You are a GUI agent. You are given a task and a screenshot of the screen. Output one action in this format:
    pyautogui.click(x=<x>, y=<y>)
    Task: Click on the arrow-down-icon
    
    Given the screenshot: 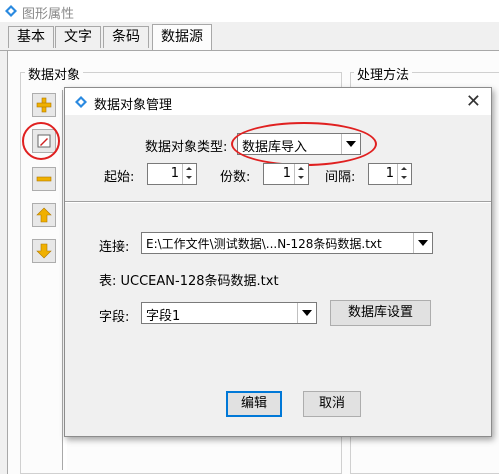 What is the action you would take?
    pyautogui.click(x=44, y=251)
    